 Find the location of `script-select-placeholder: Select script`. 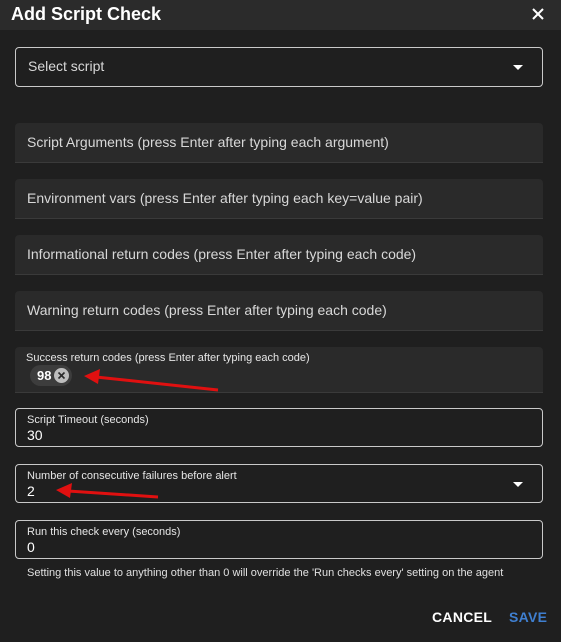

script-select-placeholder: Select script is located at coordinates (66, 66).